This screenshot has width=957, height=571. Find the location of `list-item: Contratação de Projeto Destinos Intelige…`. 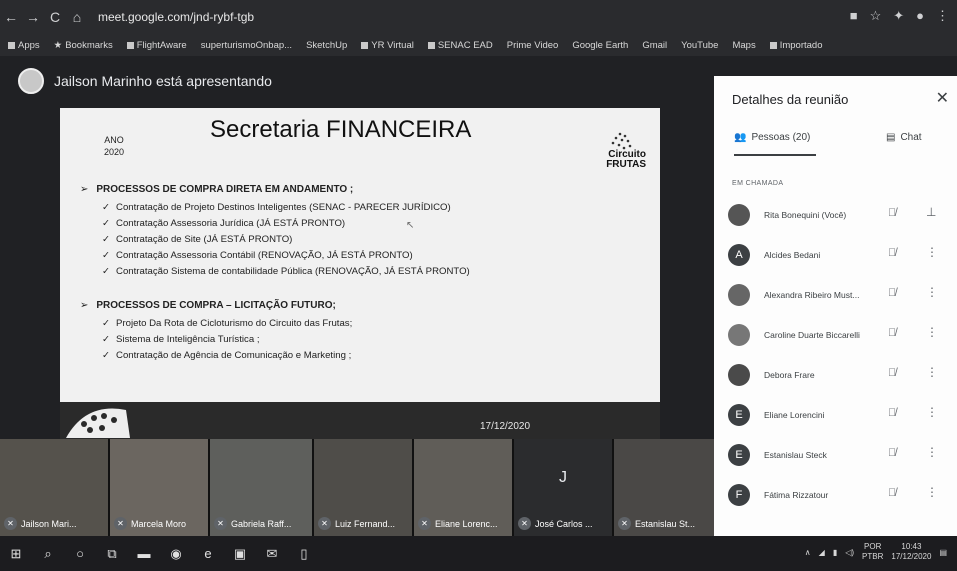

list-item: Contratação de Projeto Destinos Intelige… is located at coordinates (276, 207).